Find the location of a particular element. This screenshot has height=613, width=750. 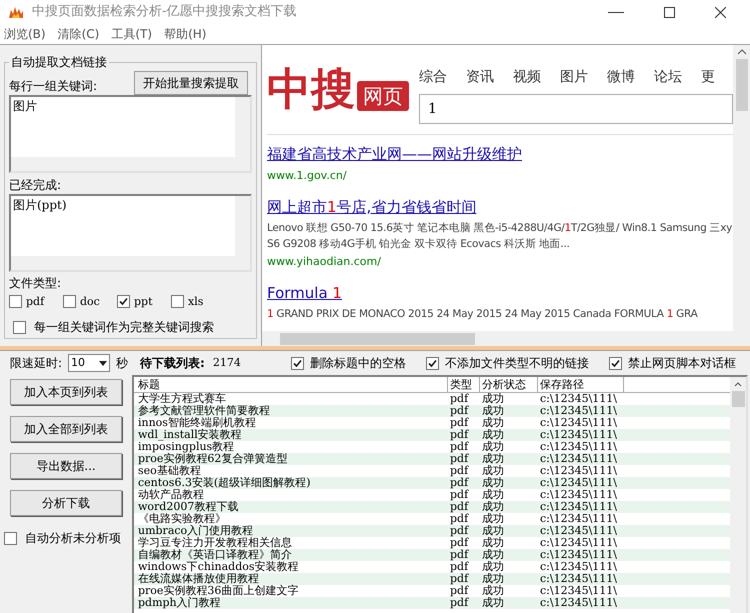

start-search-button: 开始批量搜索提取 is located at coordinates (191, 83).